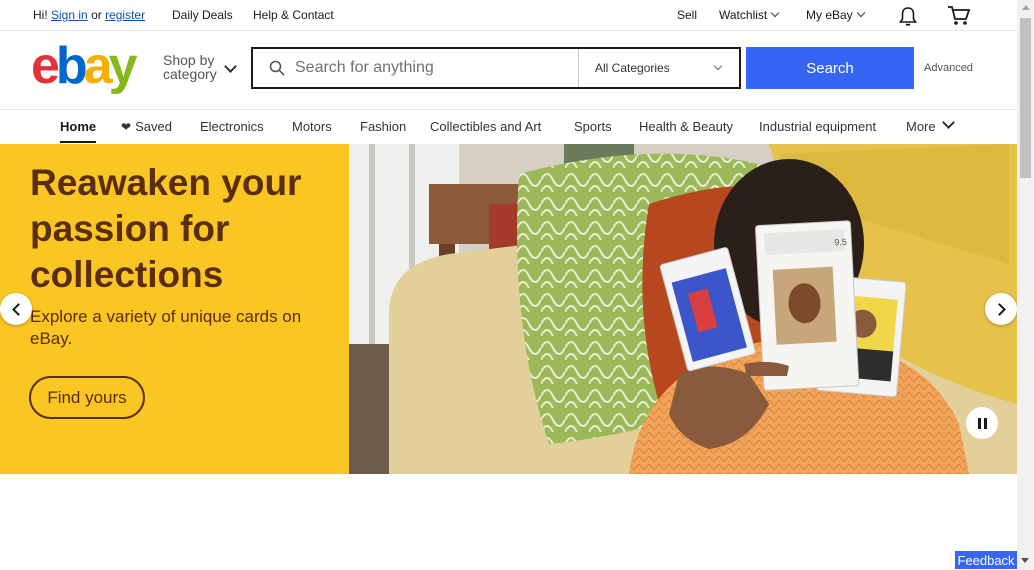  Describe the element at coordinates (817, 126) in the screenshot. I see `tab-industrial-equipment: Industrial equipment` at that location.